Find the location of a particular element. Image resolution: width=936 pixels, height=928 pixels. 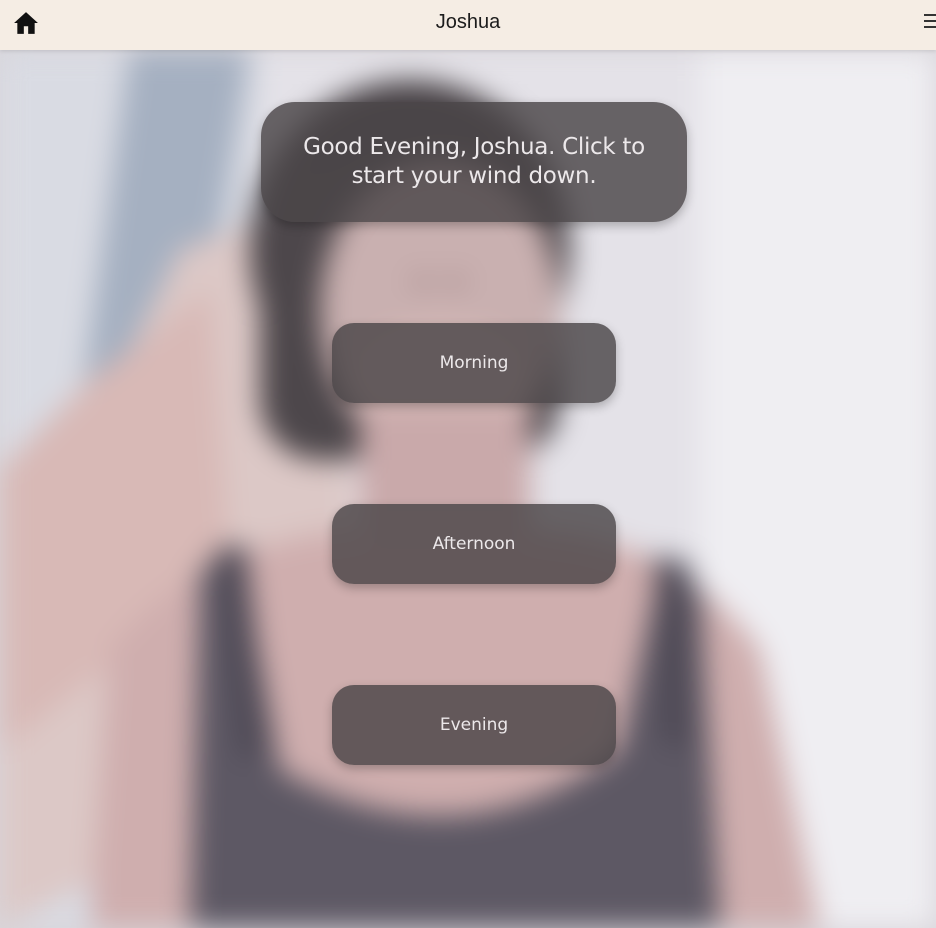

page-title: Joshua is located at coordinates (468, 22).